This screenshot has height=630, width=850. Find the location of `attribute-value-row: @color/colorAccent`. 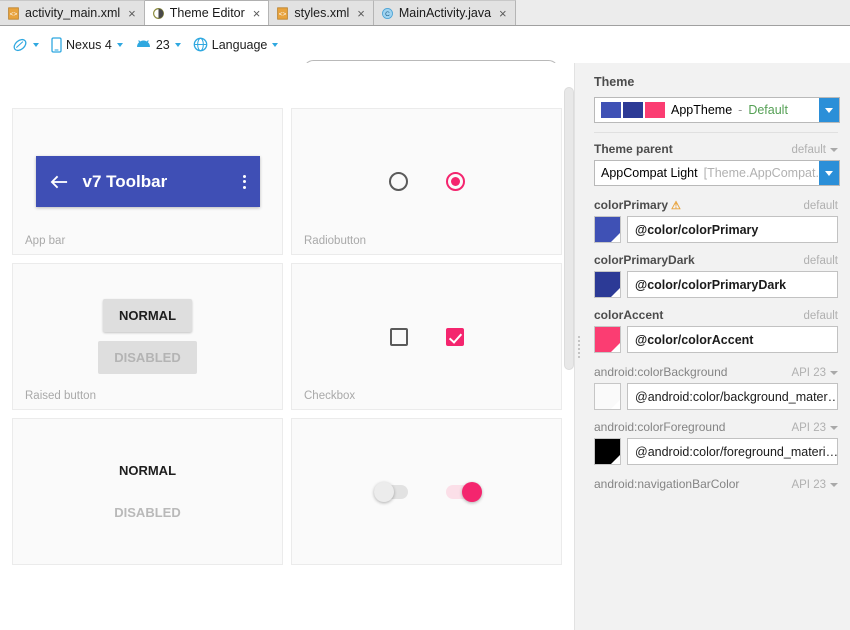

attribute-value-row: @color/colorAccent is located at coordinates (716, 339).